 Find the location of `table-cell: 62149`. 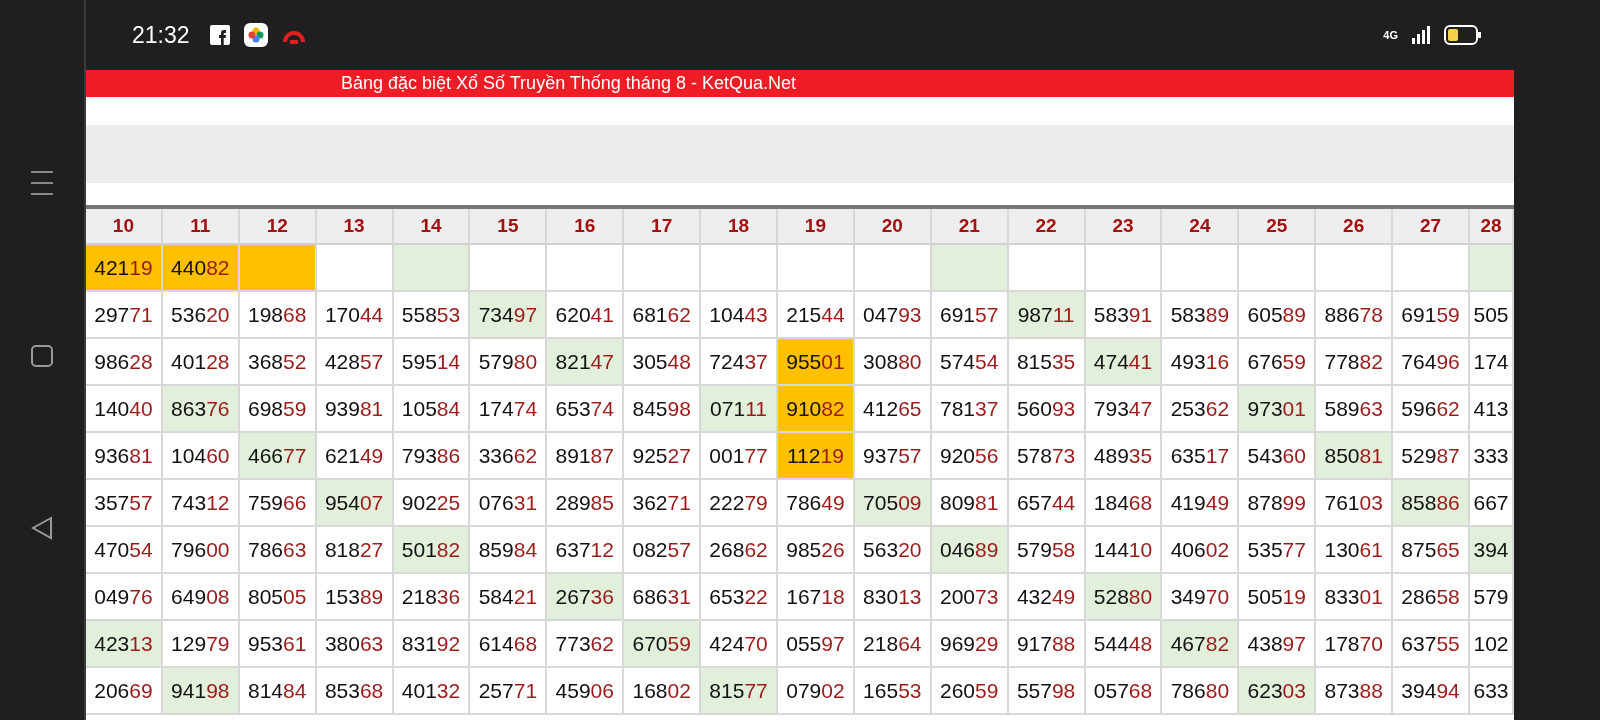

table-cell: 62149 is located at coordinates (355, 456).